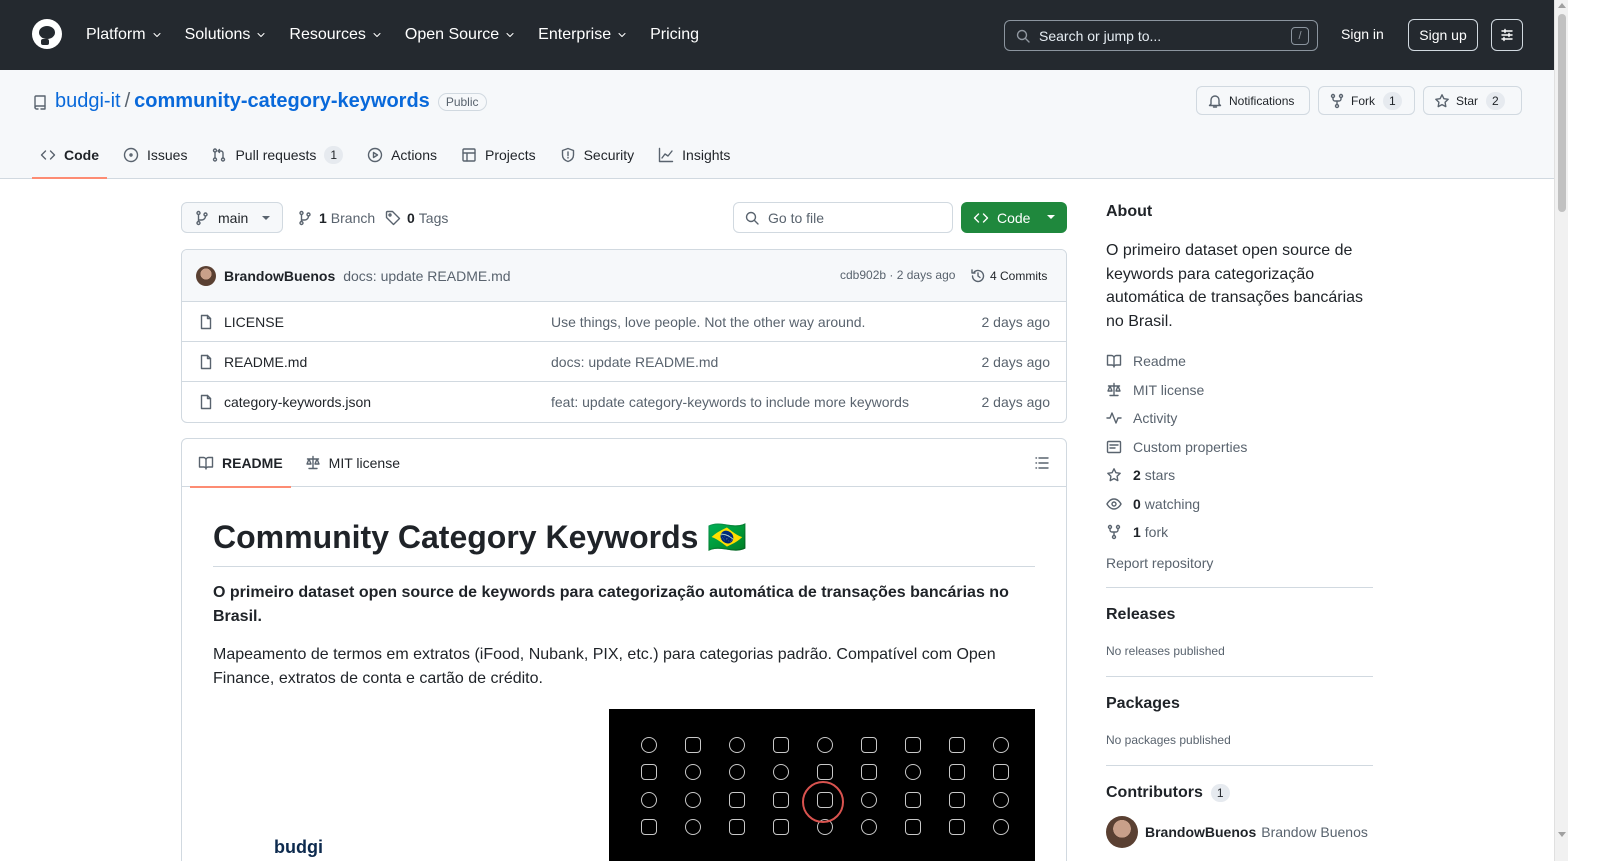  What do you see at coordinates (40, 102) in the screenshot?
I see `repo-icon` at bounding box center [40, 102].